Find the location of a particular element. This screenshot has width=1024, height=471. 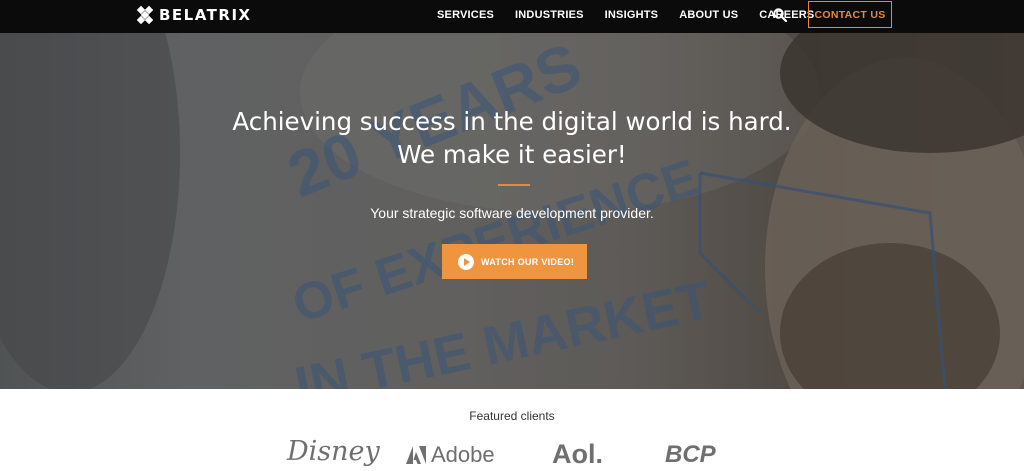

watch-video-label: WATCH OUR VIDEO! is located at coordinates (528, 261).